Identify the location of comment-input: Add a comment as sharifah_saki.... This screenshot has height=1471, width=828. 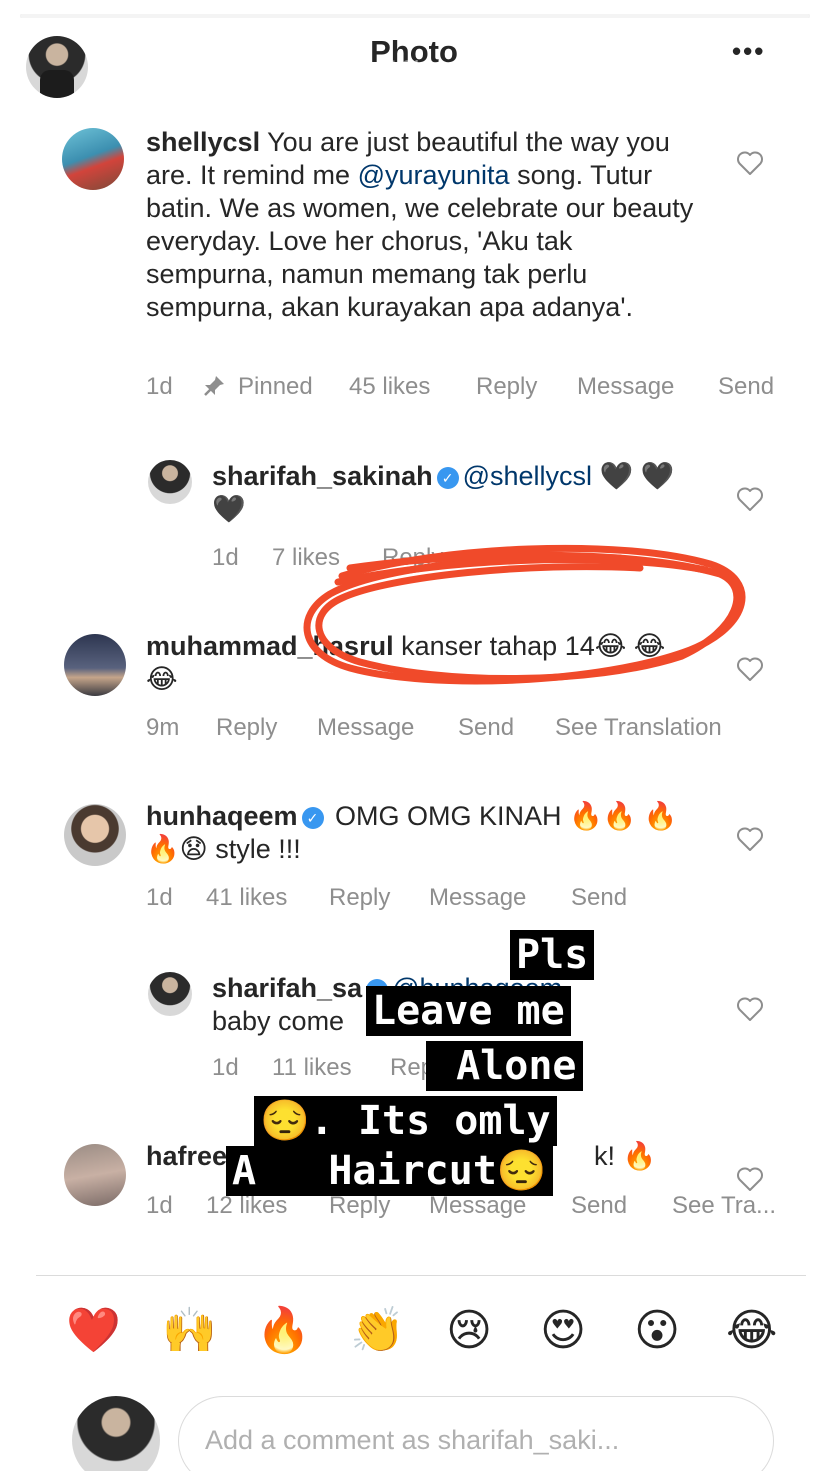
(476, 1433).